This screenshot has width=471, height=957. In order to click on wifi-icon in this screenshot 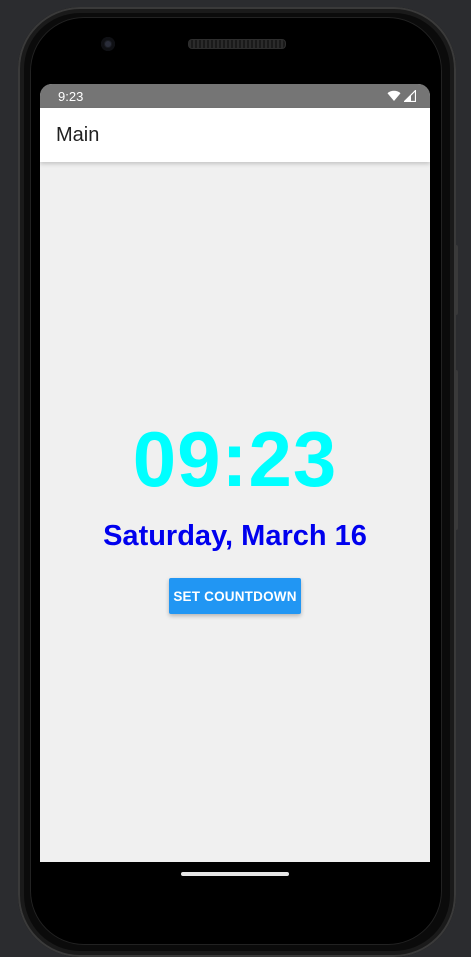, I will do `click(394, 95)`.